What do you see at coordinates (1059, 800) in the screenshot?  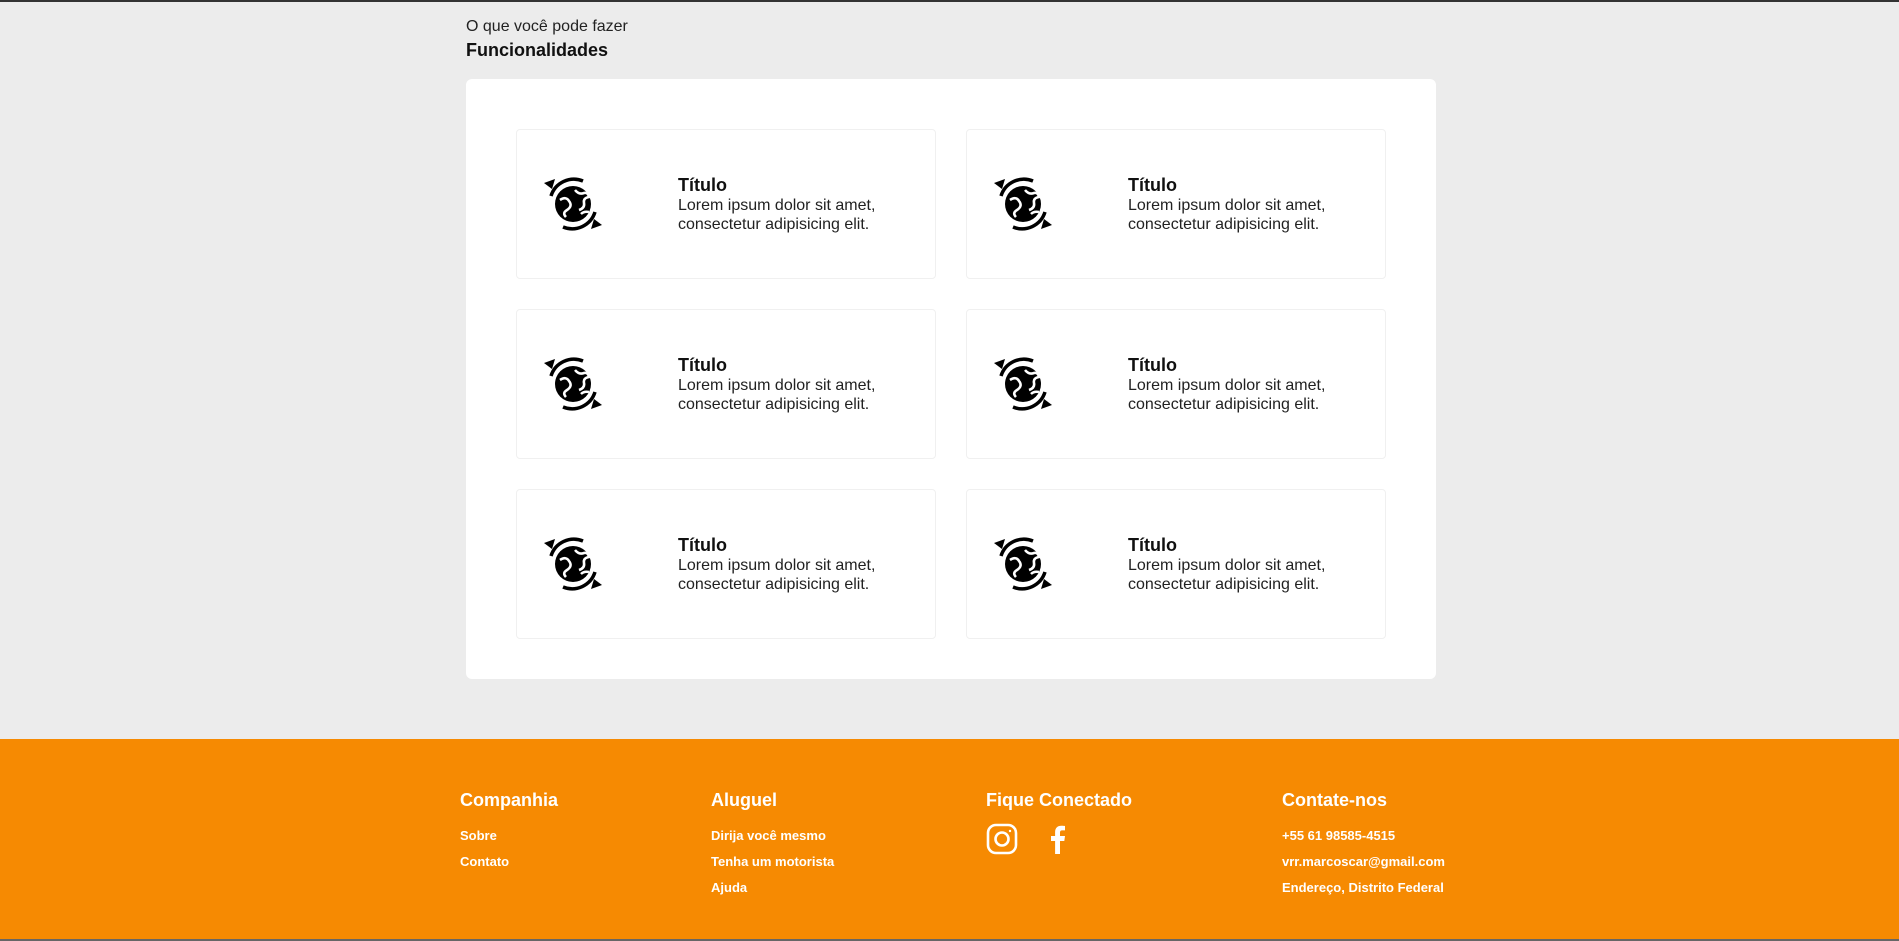 I see `footer-heading: Fique Conectado` at bounding box center [1059, 800].